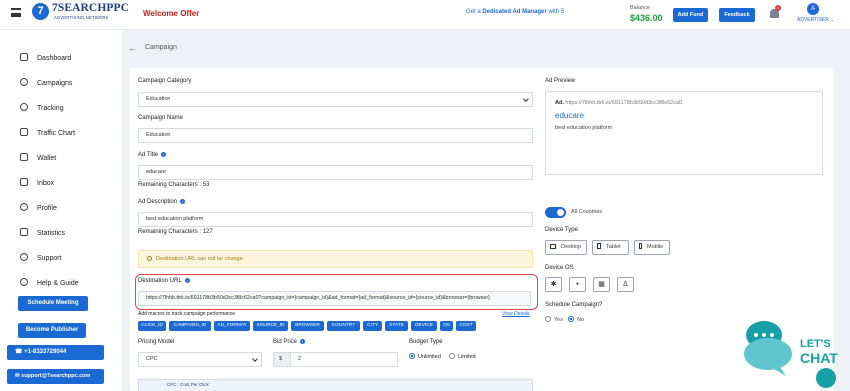 The width and height of the screenshot is (850, 391). Describe the element at coordinates (46, 84) in the screenshot. I see `sidebar-item-campaigns: Campaigns` at that location.